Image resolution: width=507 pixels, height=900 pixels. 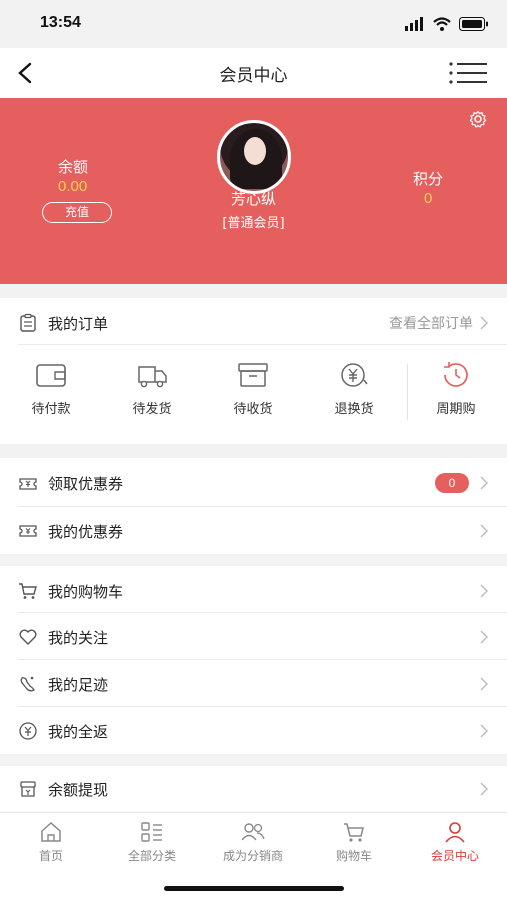 What do you see at coordinates (253, 323) in the screenshot?
I see `orders-header: 我的订单 查看全部订单` at bounding box center [253, 323].